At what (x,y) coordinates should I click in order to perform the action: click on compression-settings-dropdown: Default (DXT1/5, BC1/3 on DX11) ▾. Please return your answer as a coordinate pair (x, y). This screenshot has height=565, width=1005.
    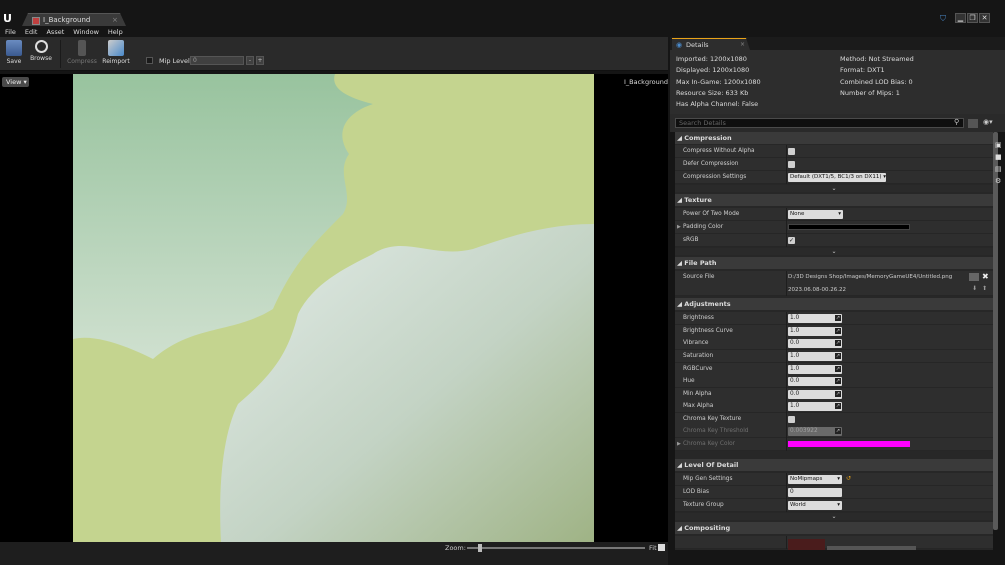
    Looking at the image, I should click on (837, 177).